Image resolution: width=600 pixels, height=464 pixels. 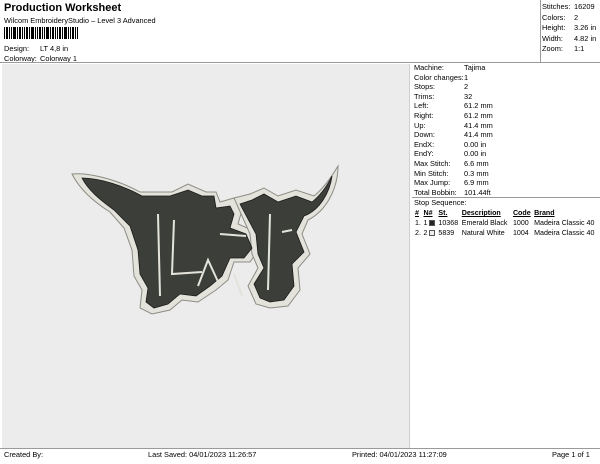 I want to click on color-swatch-black, so click(x=432, y=223).